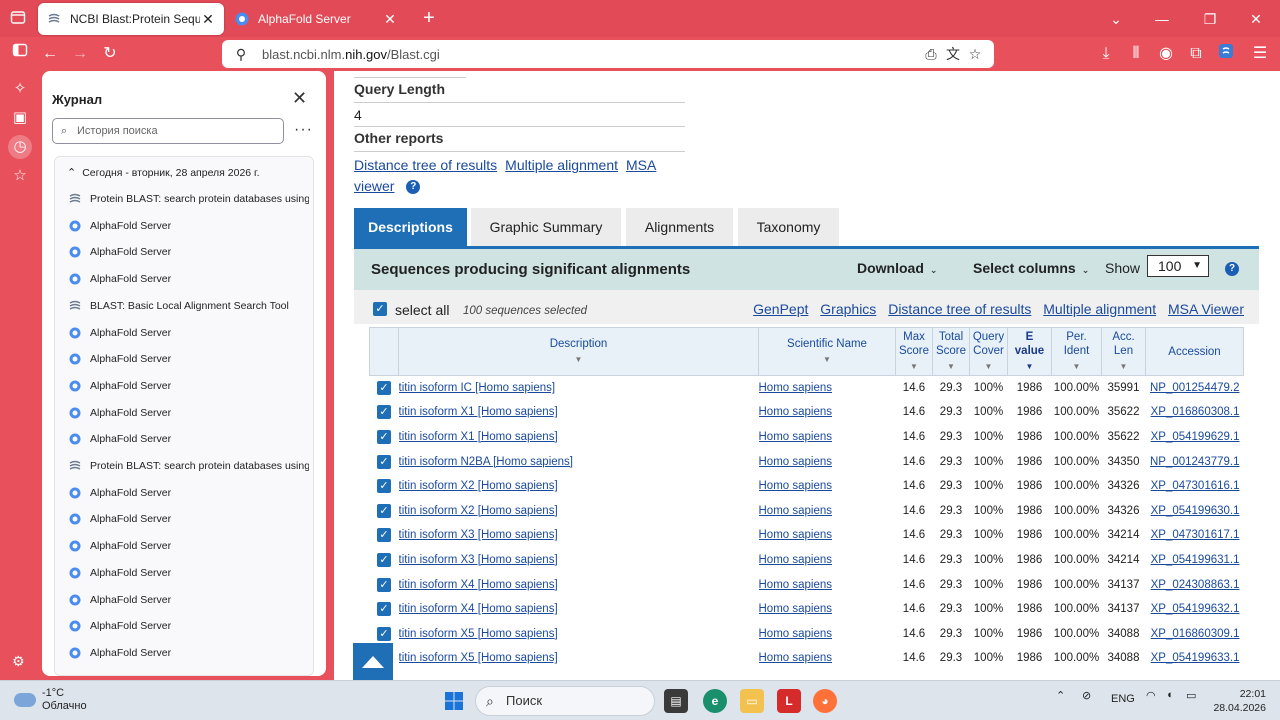 The height and width of the screenshot is (720, 1280). Describe the element at coordinates (914, 351) in the screenshot. I see `column-header-max-score: Max Score ▼` at that location.